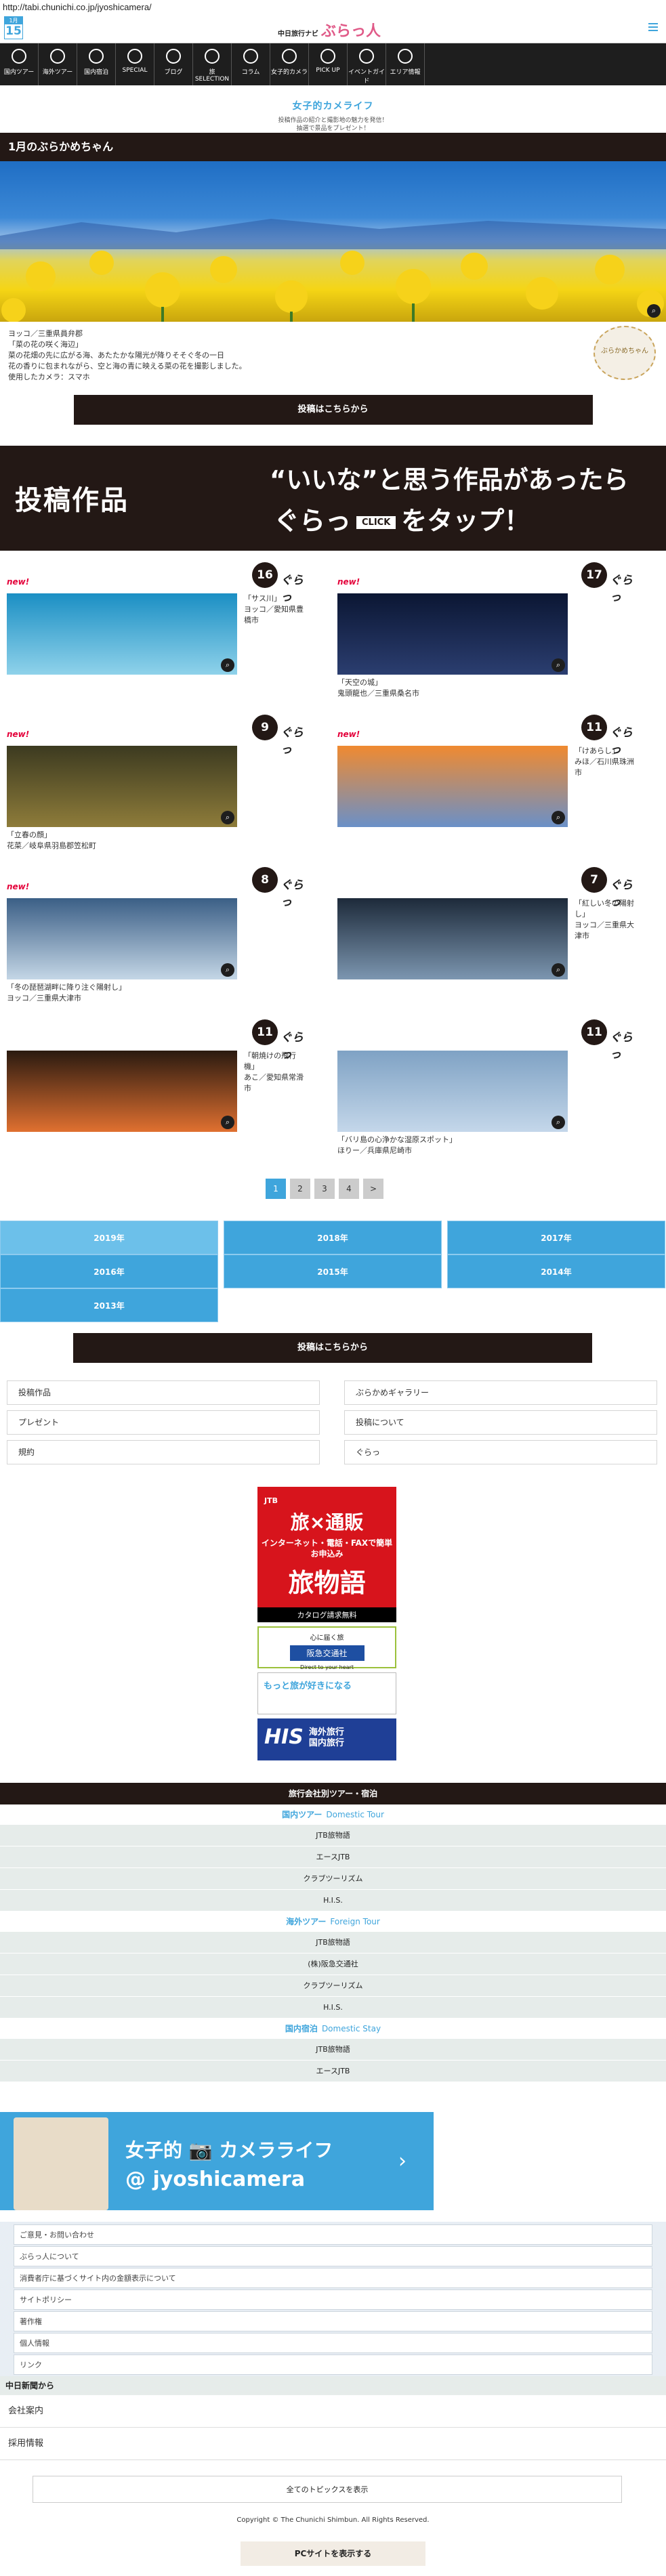 Image resolution: width=666 pixels, height=2576 pixels. What do you see at coordinates (333, 410) in the screenshot?
I see `post-button: 投稿はこちらから` at bounding box center [333, 410].